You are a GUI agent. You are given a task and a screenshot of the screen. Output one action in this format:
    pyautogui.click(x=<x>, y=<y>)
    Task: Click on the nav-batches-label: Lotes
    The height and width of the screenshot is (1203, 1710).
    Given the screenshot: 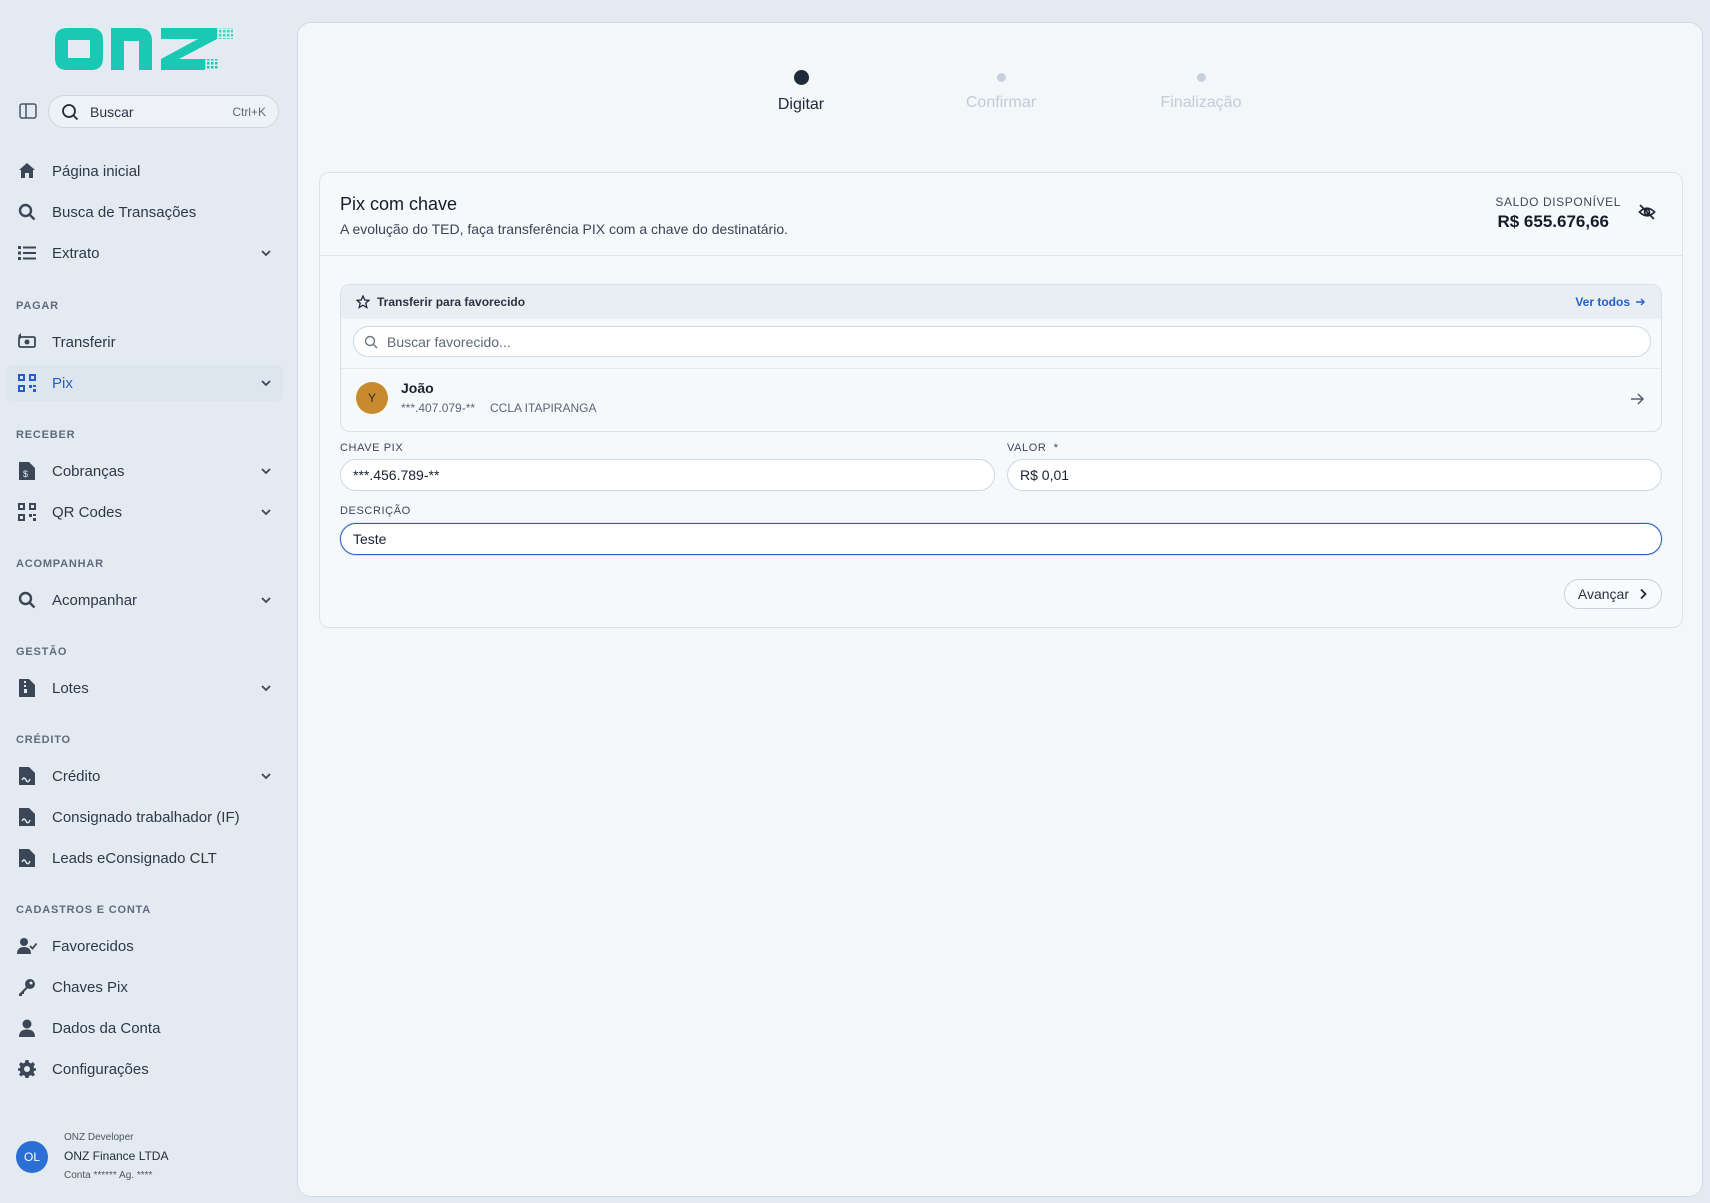 What is the action you would take?
    pyautogui.click(x=70, y=688)
    